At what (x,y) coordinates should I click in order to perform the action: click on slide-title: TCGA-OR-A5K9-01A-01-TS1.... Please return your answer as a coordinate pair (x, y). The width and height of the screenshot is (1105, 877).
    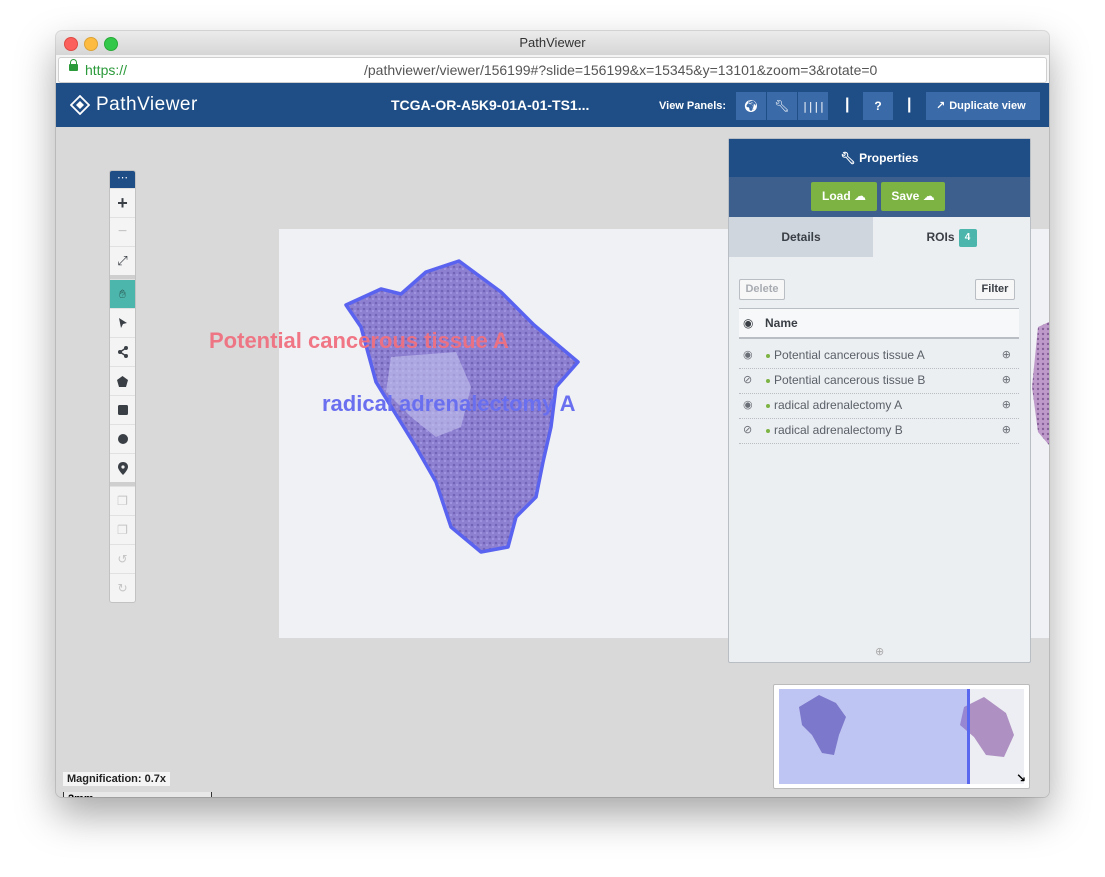
    Looking at the image, I should click on (490, 105).